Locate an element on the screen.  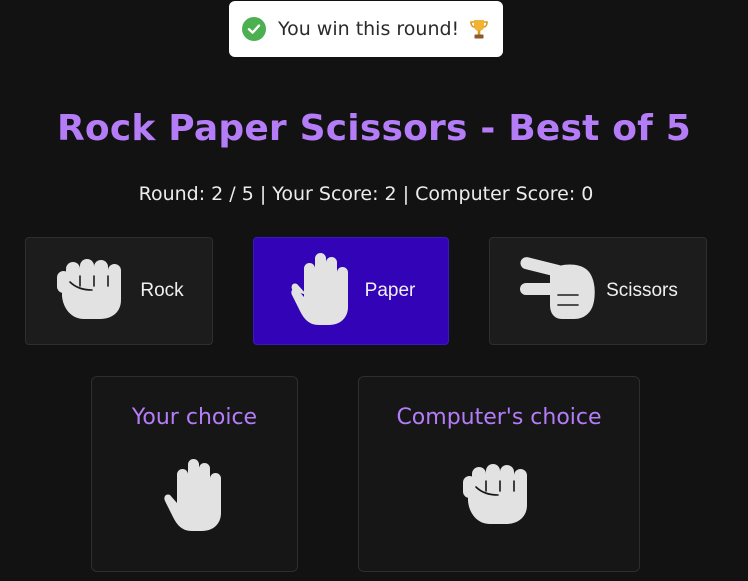
scissors-label: Scissors is located at coordinates (642, 290).